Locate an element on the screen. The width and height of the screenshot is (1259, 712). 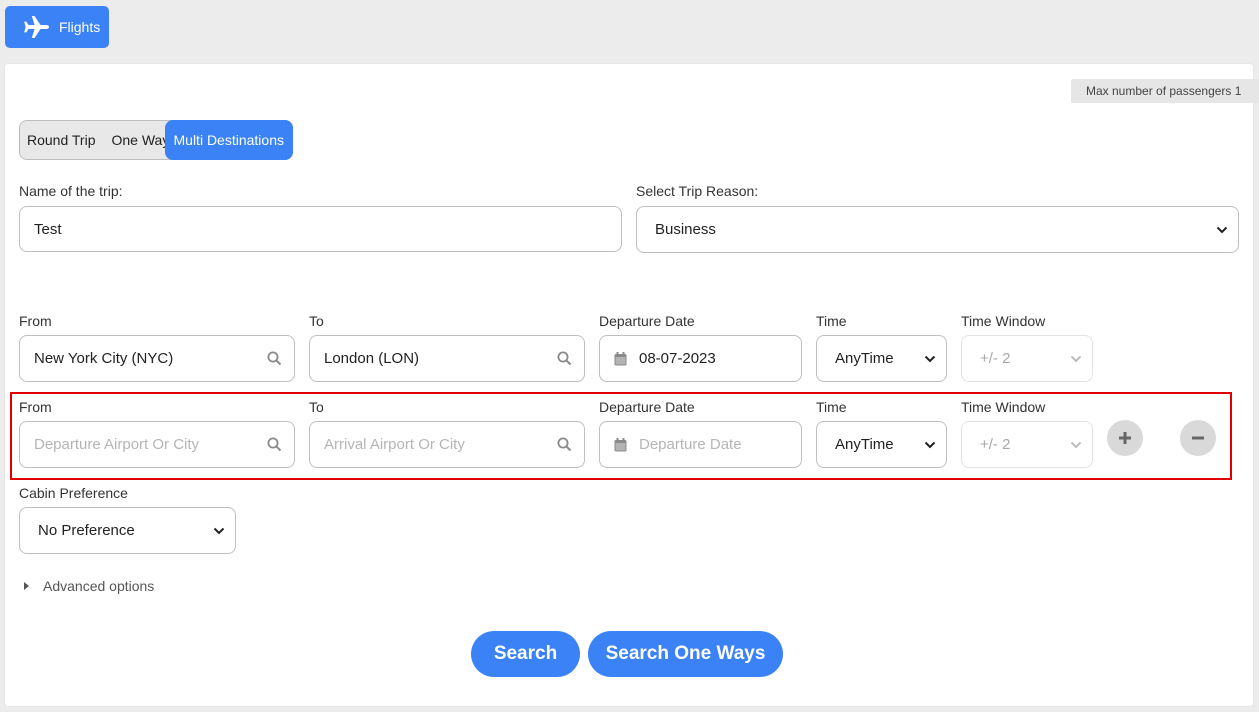
search-button: Search is located at coordinates (525, 654).